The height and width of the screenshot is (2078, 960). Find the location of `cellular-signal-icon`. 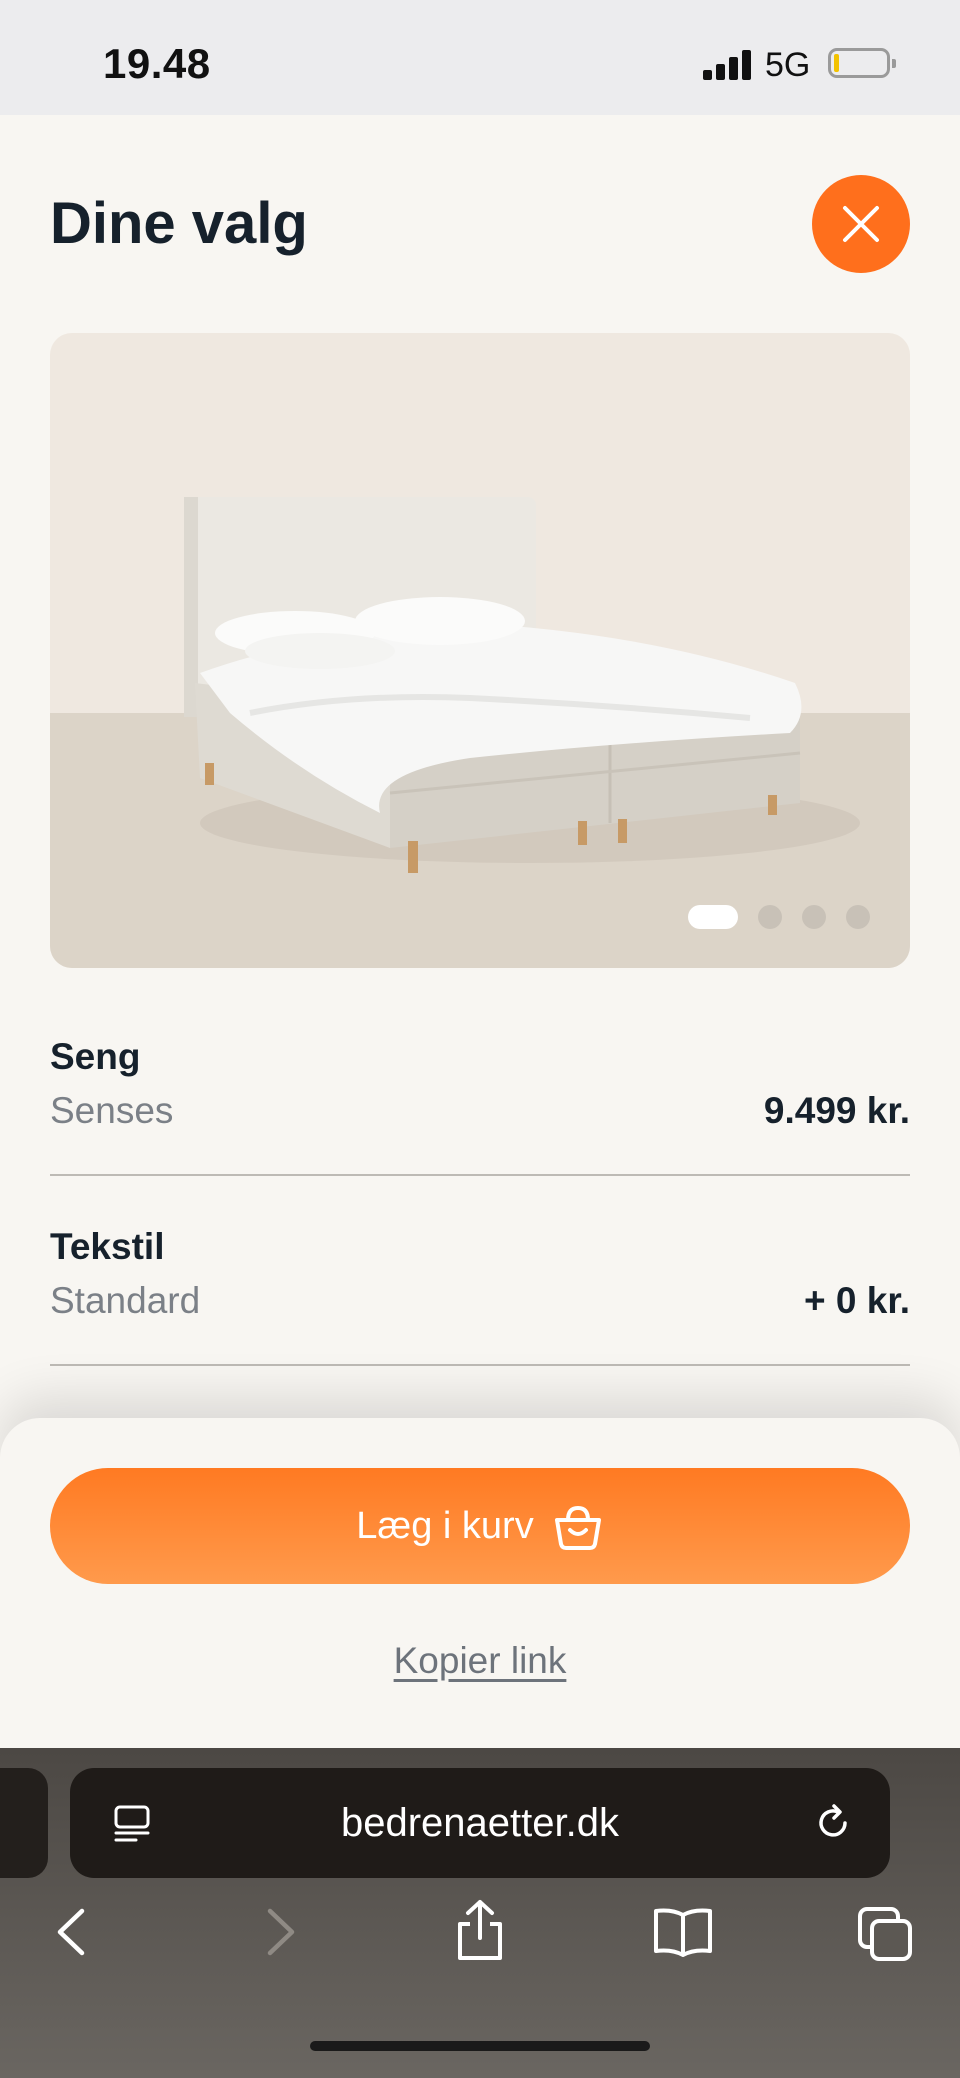

cellular-signal-icon is located at coordinates (727, 65).